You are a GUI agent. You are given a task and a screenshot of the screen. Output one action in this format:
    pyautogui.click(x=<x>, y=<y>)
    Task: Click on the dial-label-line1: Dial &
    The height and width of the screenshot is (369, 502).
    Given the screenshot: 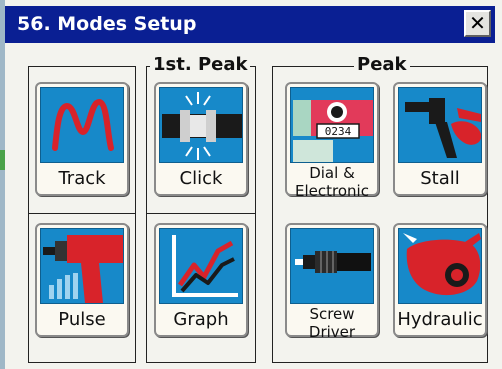 What is the action you would take?
    pyautogui.click(x=332, y=173)
    